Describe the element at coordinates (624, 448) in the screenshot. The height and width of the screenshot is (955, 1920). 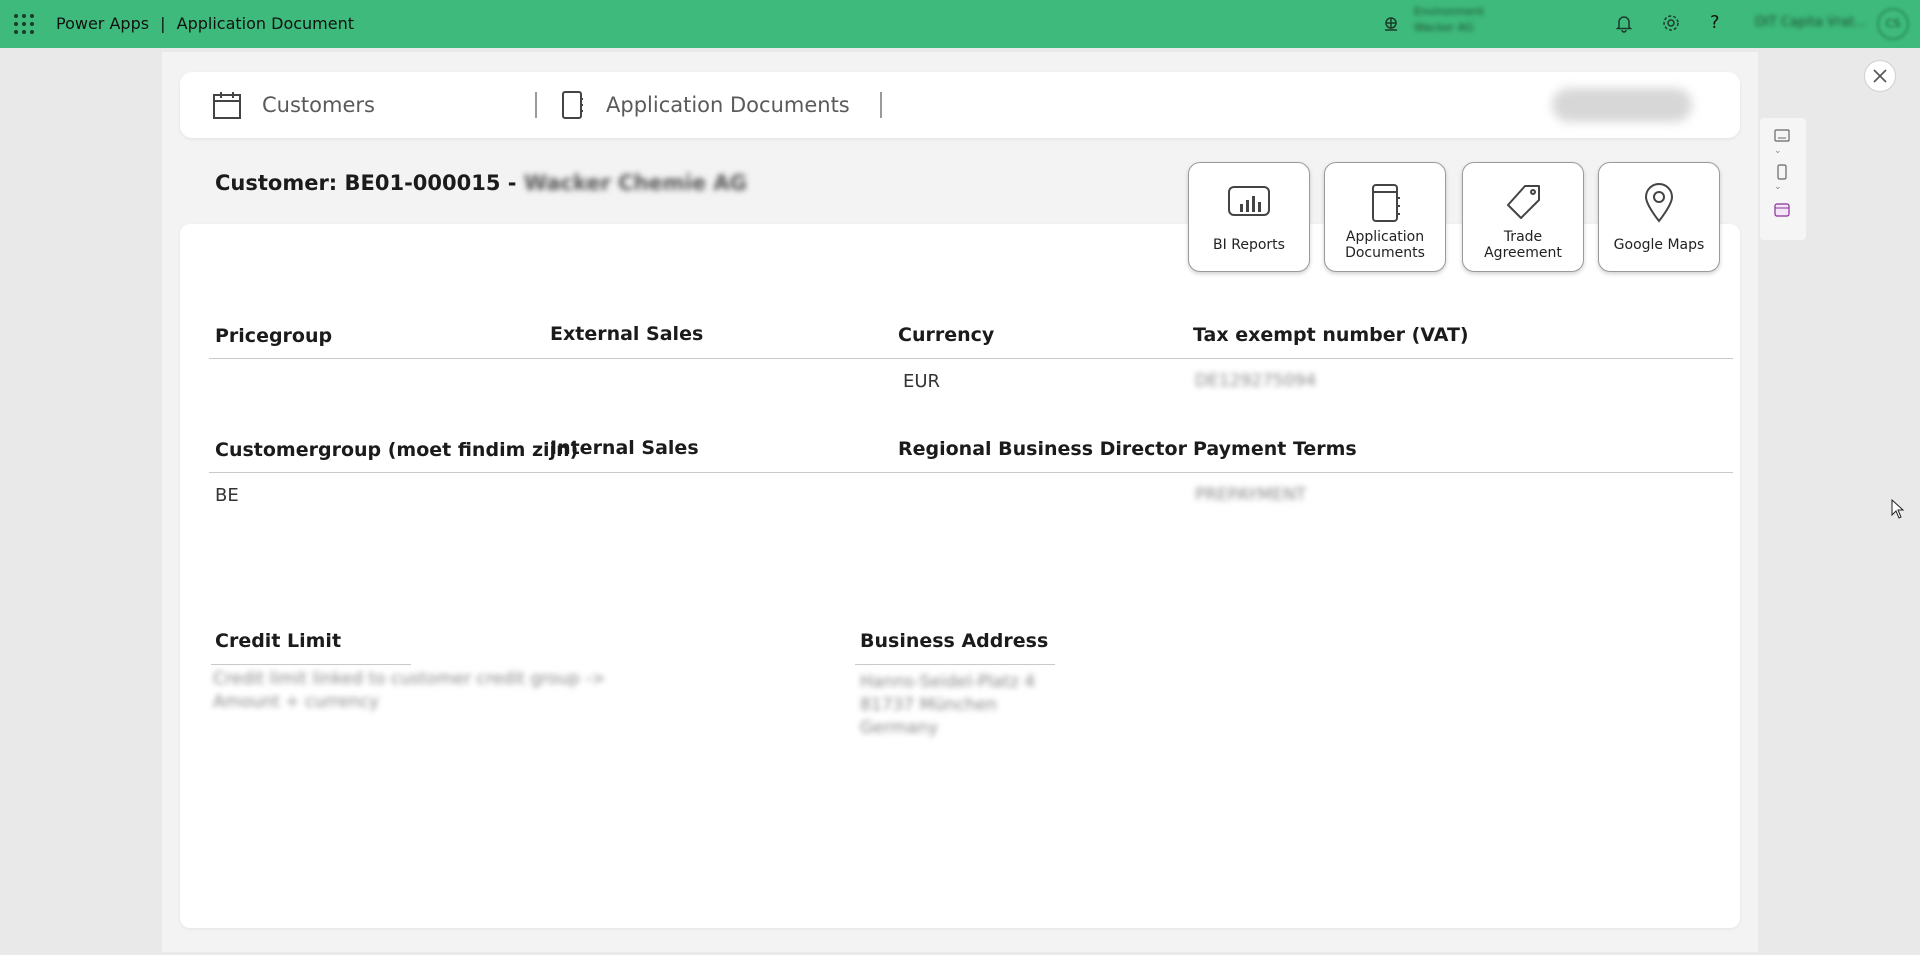
I see `internal-sales-label: Internal Sales` at that location.